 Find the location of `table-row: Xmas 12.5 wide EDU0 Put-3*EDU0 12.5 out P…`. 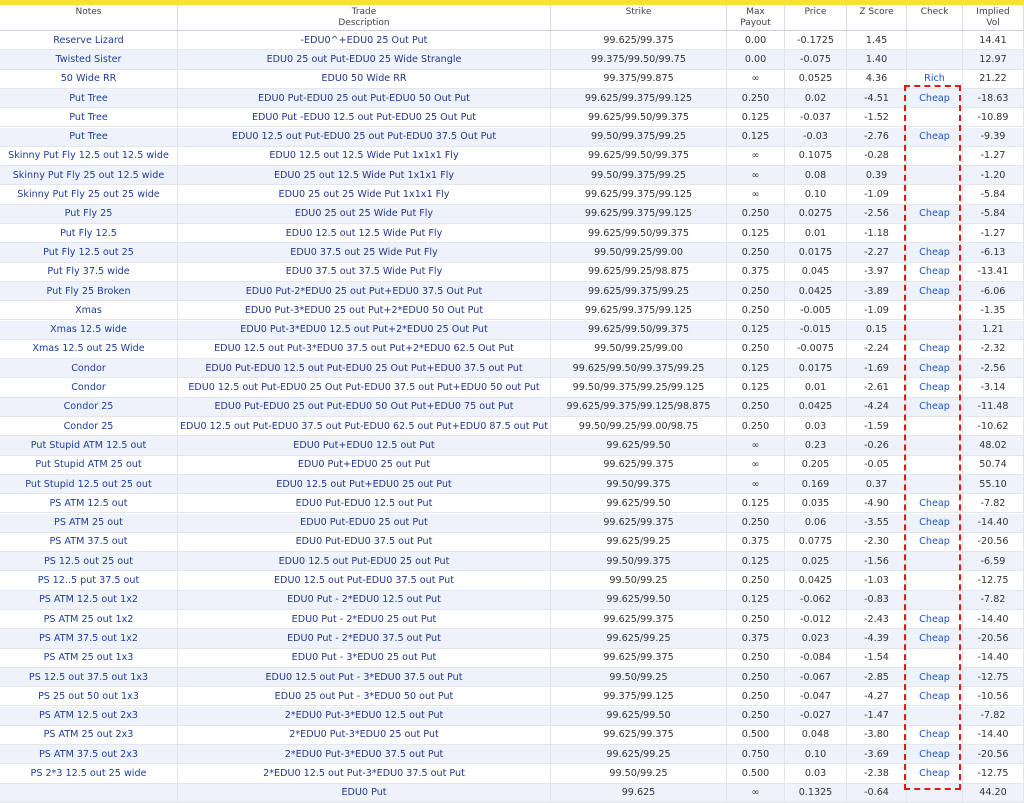

table-row: Xmas 12.5 wide EDU0 Put-3*EDU0 12.5 out P… is located at coordinates (512, 330).